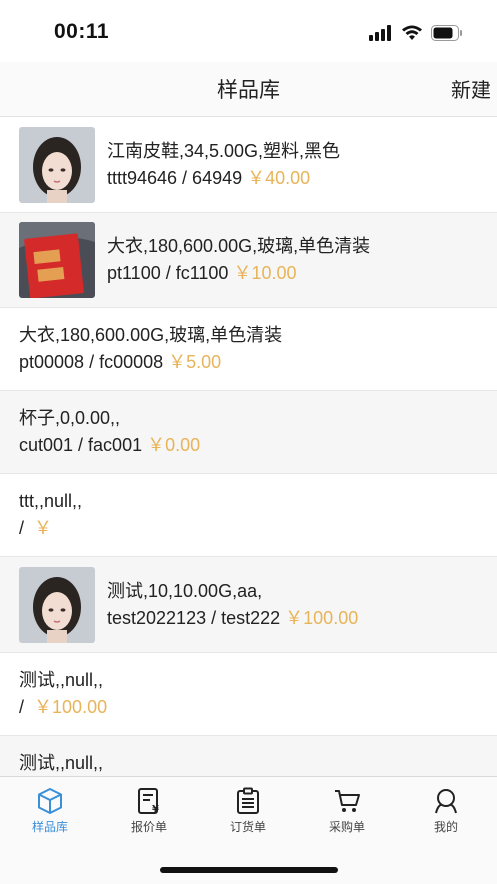 The image size is (497, 884). I want to click on item-codes-line: test2022123 / test222 ￥100.00, so click(232, 618).